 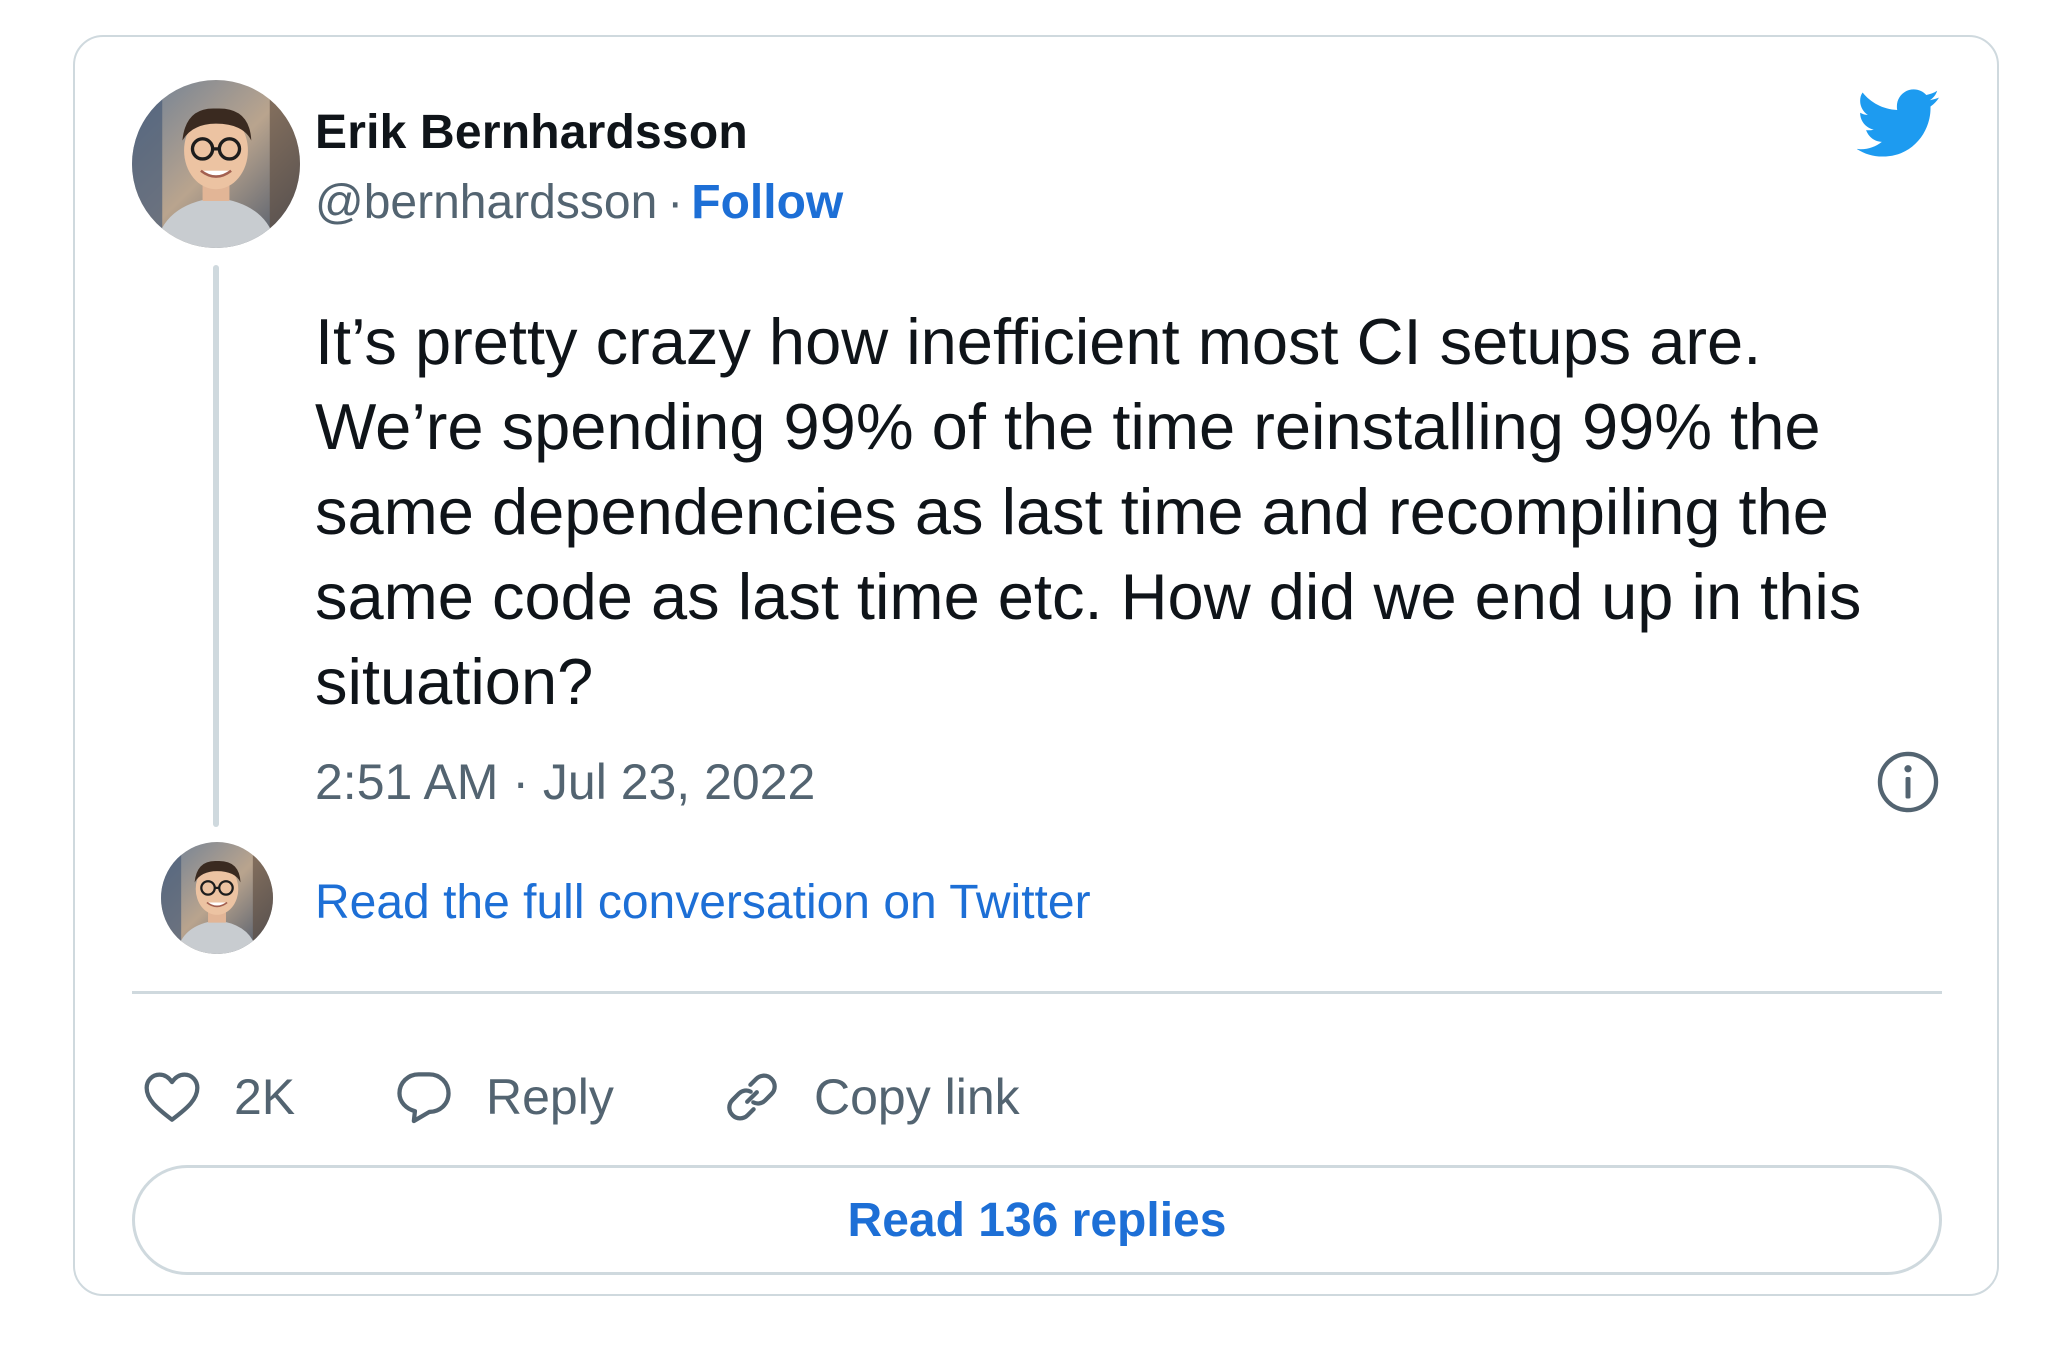 What do you see at coordinates (565, 782) in the screenshot?
I see `tweet-timestamp: 2:51 AM · Jul 23, 2022` at bounding box center [565, 782].